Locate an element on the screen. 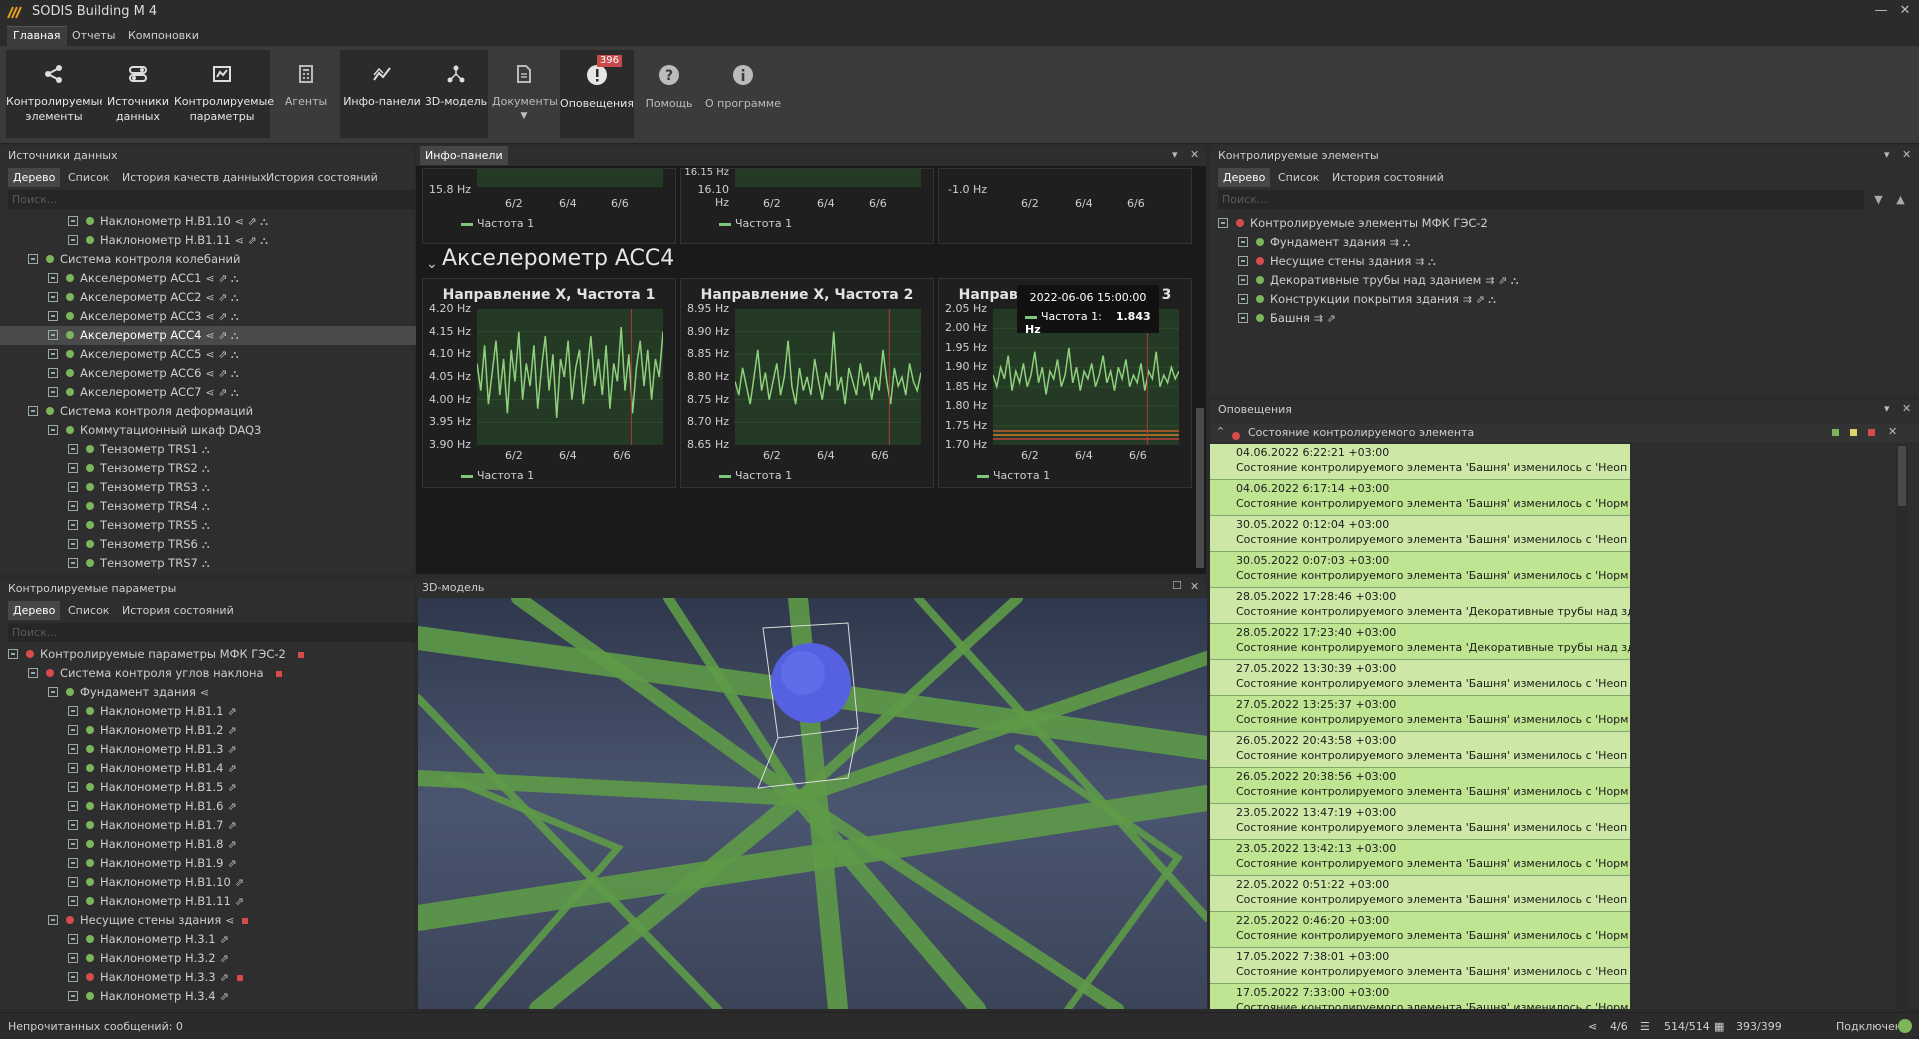 The width and height of the screenshot is (1919, 1039). collapse-section-icon: ⌄ is located at coordinates (432, 264).